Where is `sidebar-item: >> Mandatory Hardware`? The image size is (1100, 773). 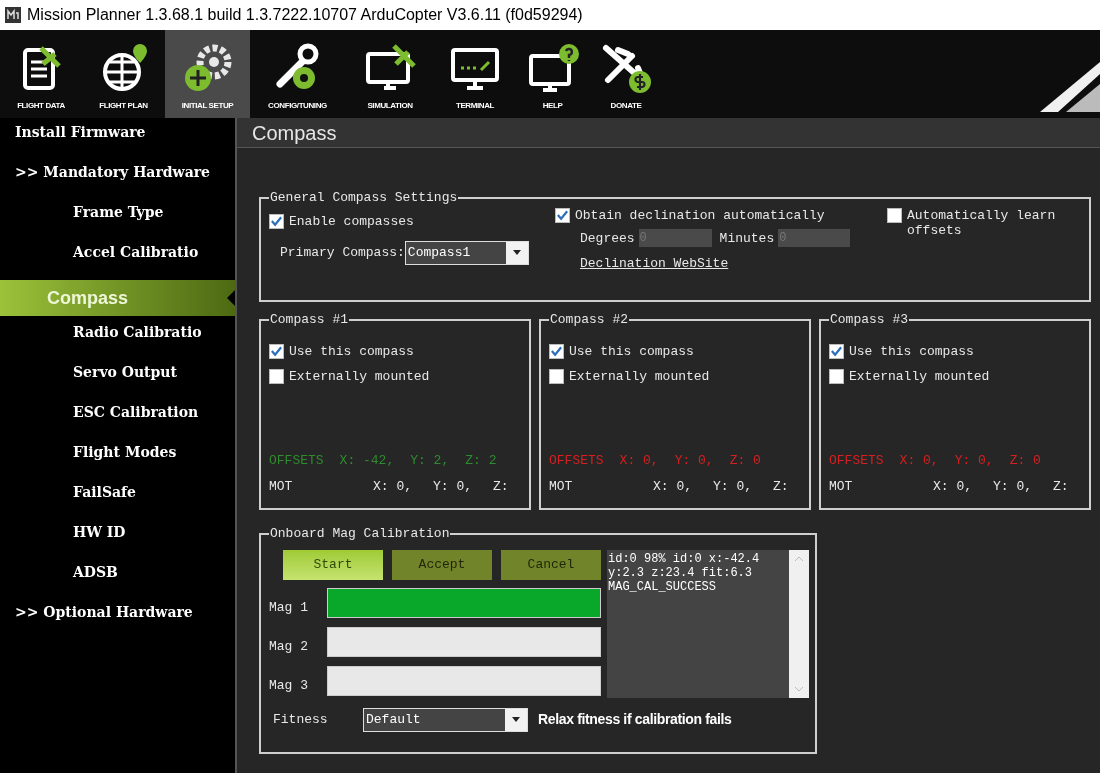 sidebar-item: >> Mandatory Hardware is located at coordinates (117, 178).